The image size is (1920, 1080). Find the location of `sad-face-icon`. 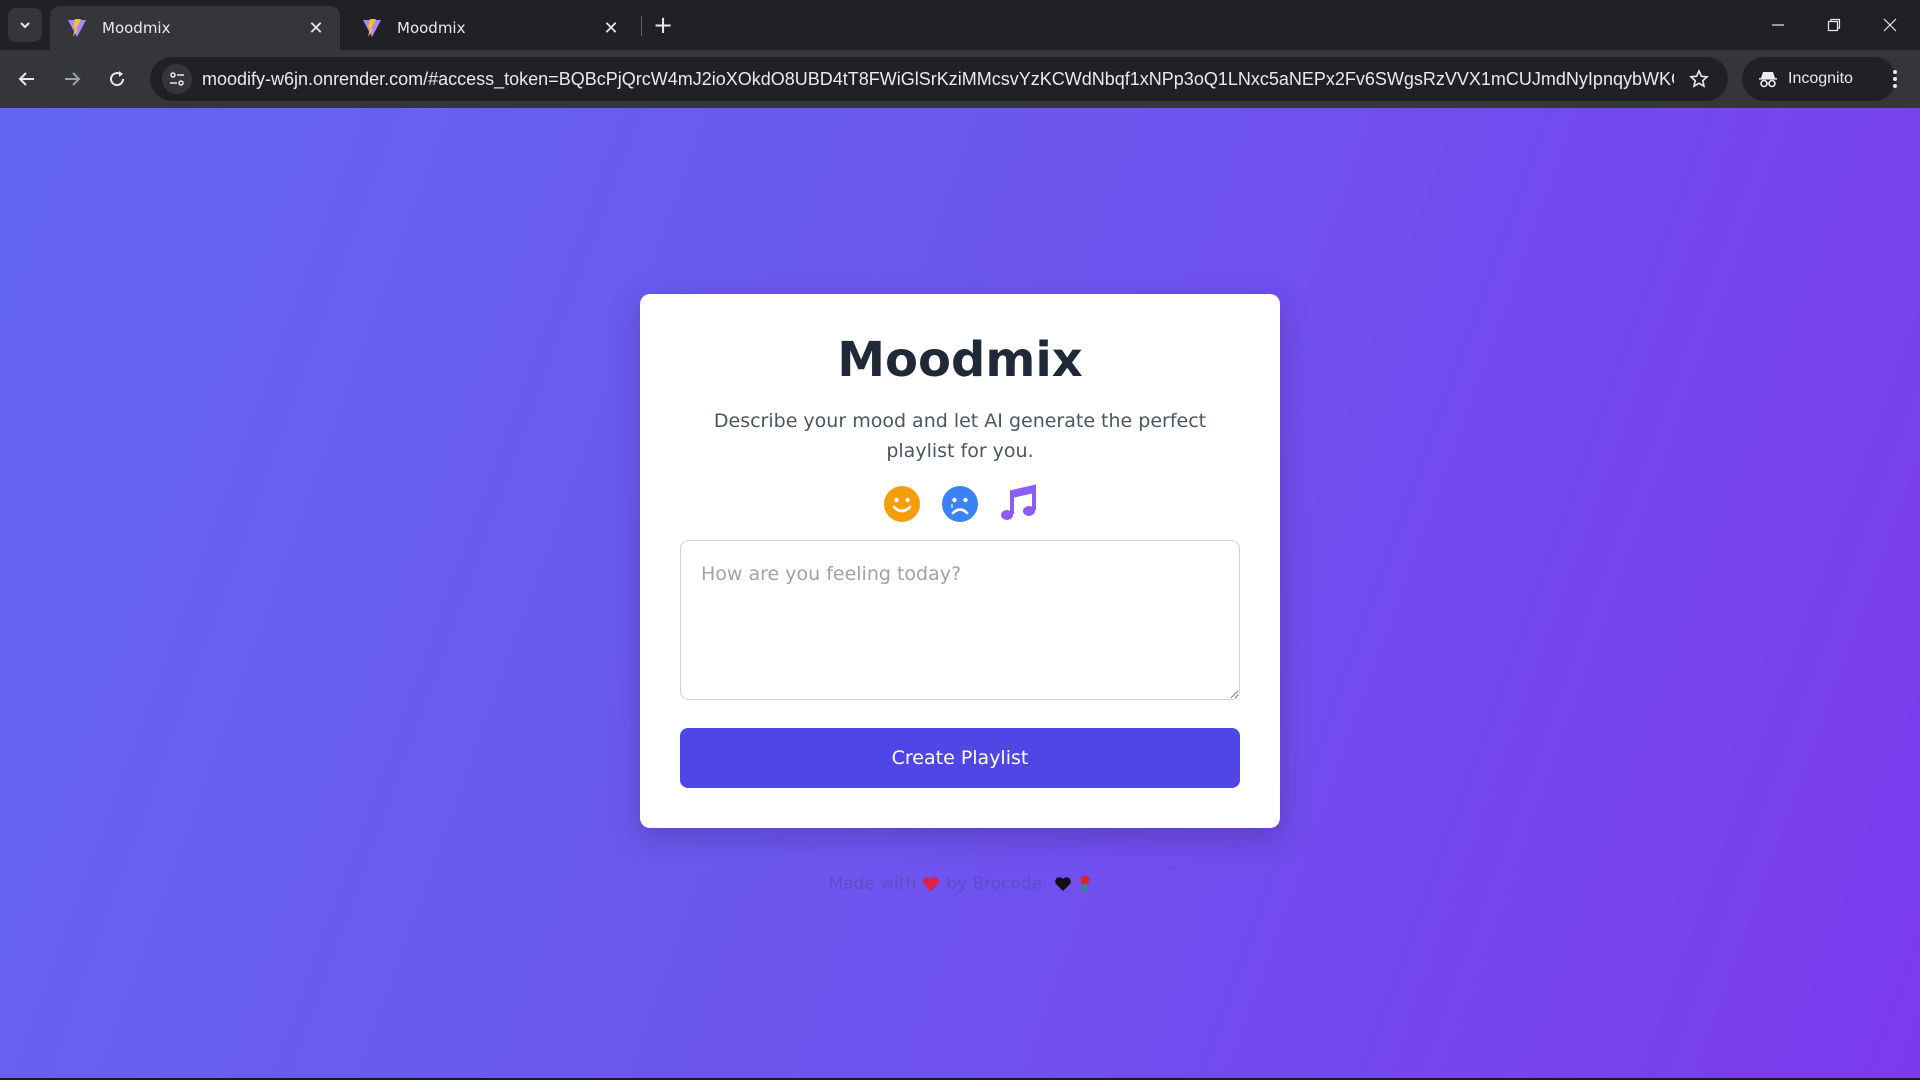

sad-face-icon is located at coordinates (960, 504).